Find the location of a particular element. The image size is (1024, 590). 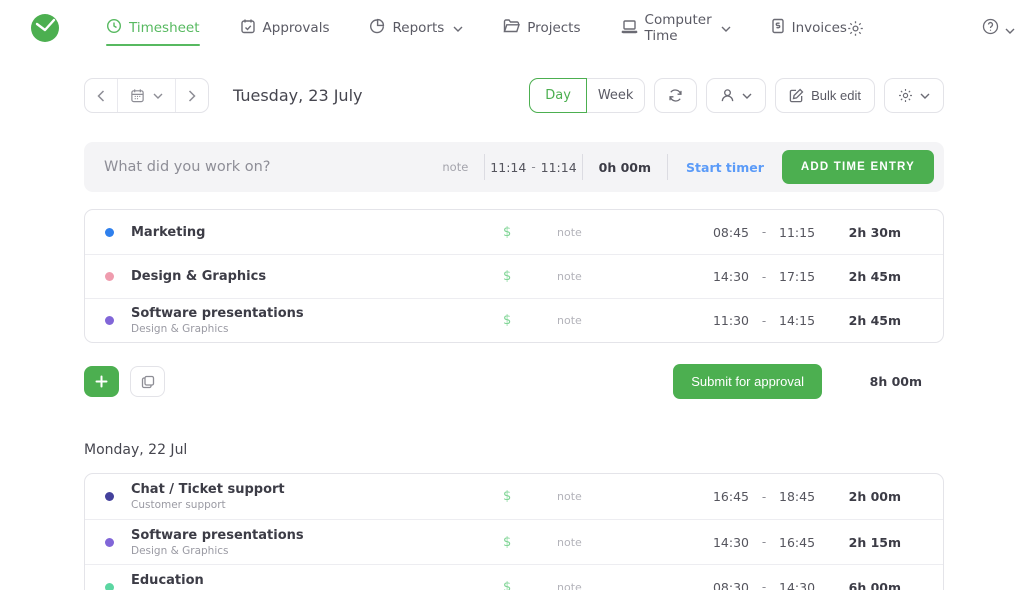

note-input: note is located at coordinates (455, 167).